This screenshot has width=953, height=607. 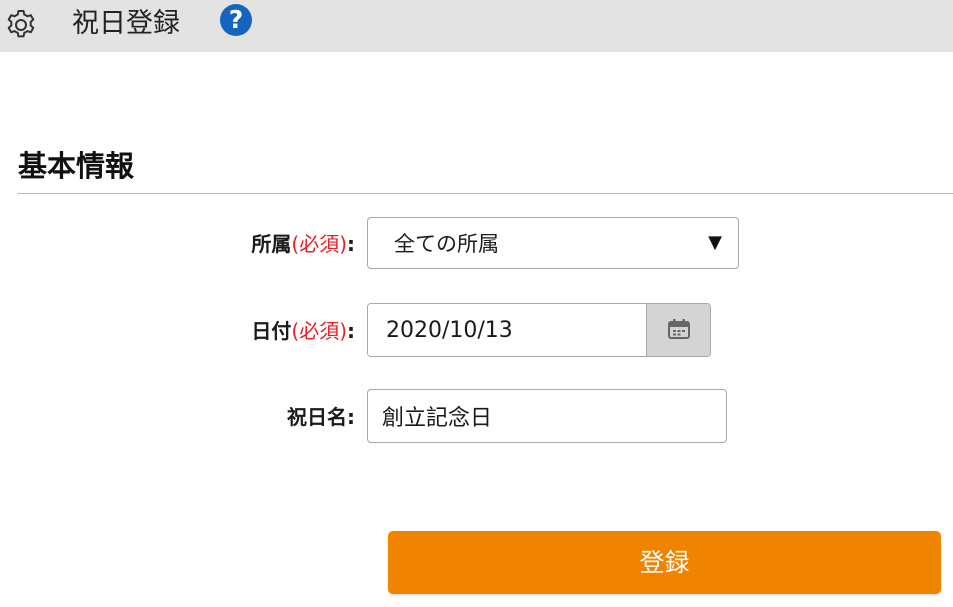 What do you see at coordinates (317, 417) in the screenshot?
I see `holiday-name-label-text: 祝日名` at bounding box center [317, 417].